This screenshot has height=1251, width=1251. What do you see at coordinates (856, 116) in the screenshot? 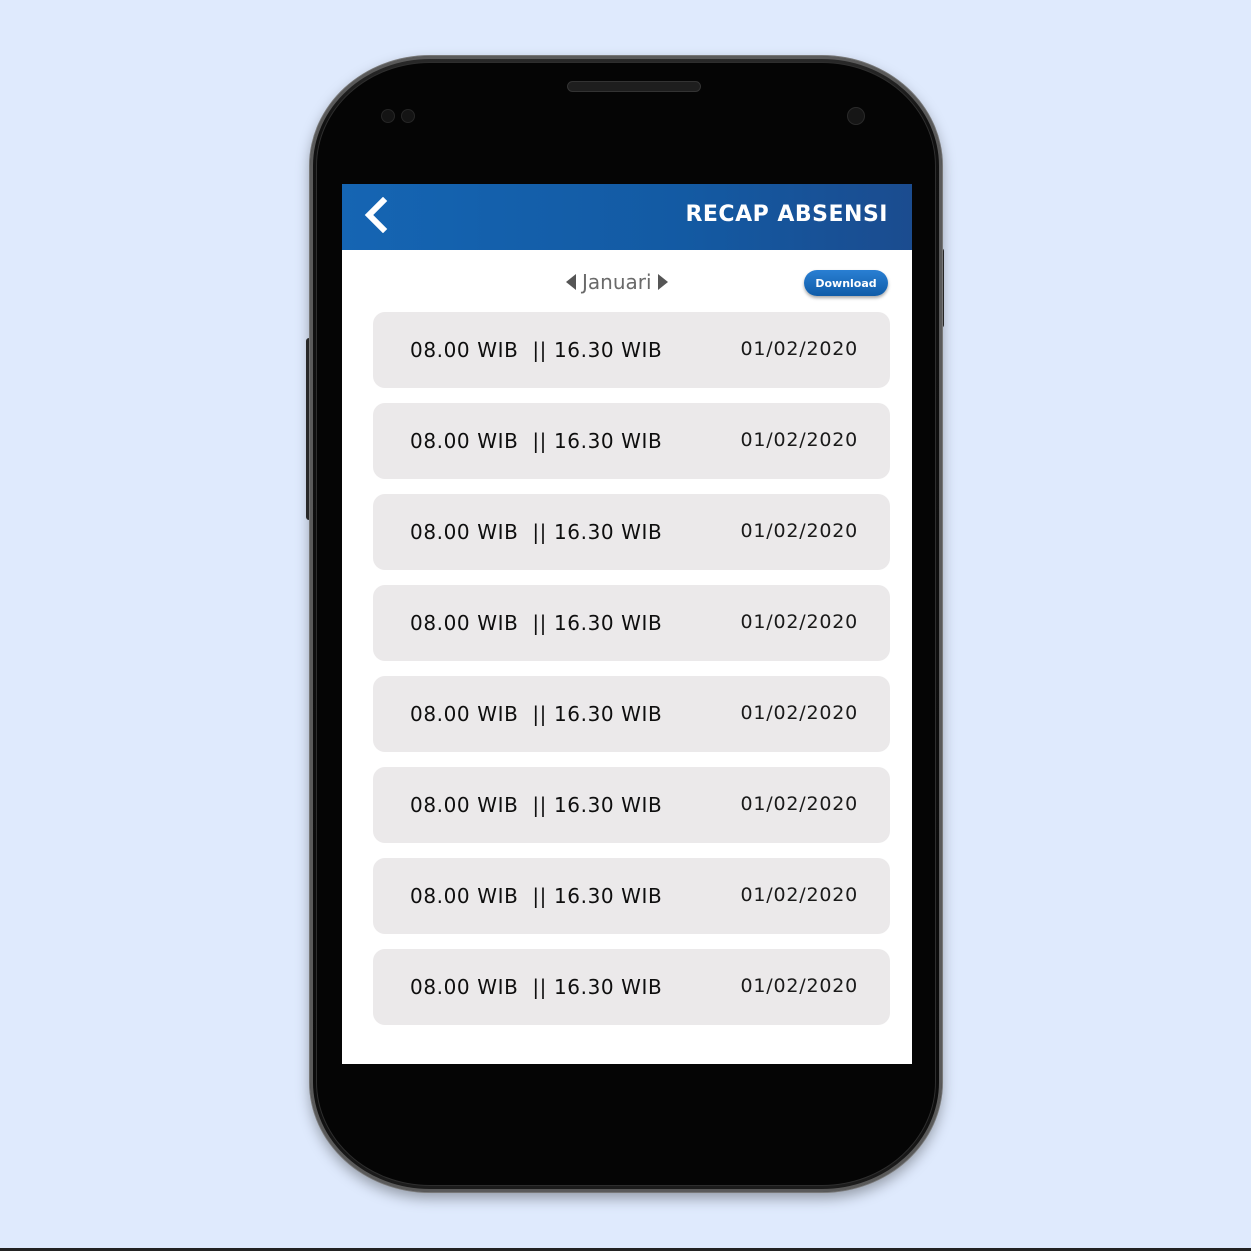
I see `front-camera` at bounding box center [856, 116].